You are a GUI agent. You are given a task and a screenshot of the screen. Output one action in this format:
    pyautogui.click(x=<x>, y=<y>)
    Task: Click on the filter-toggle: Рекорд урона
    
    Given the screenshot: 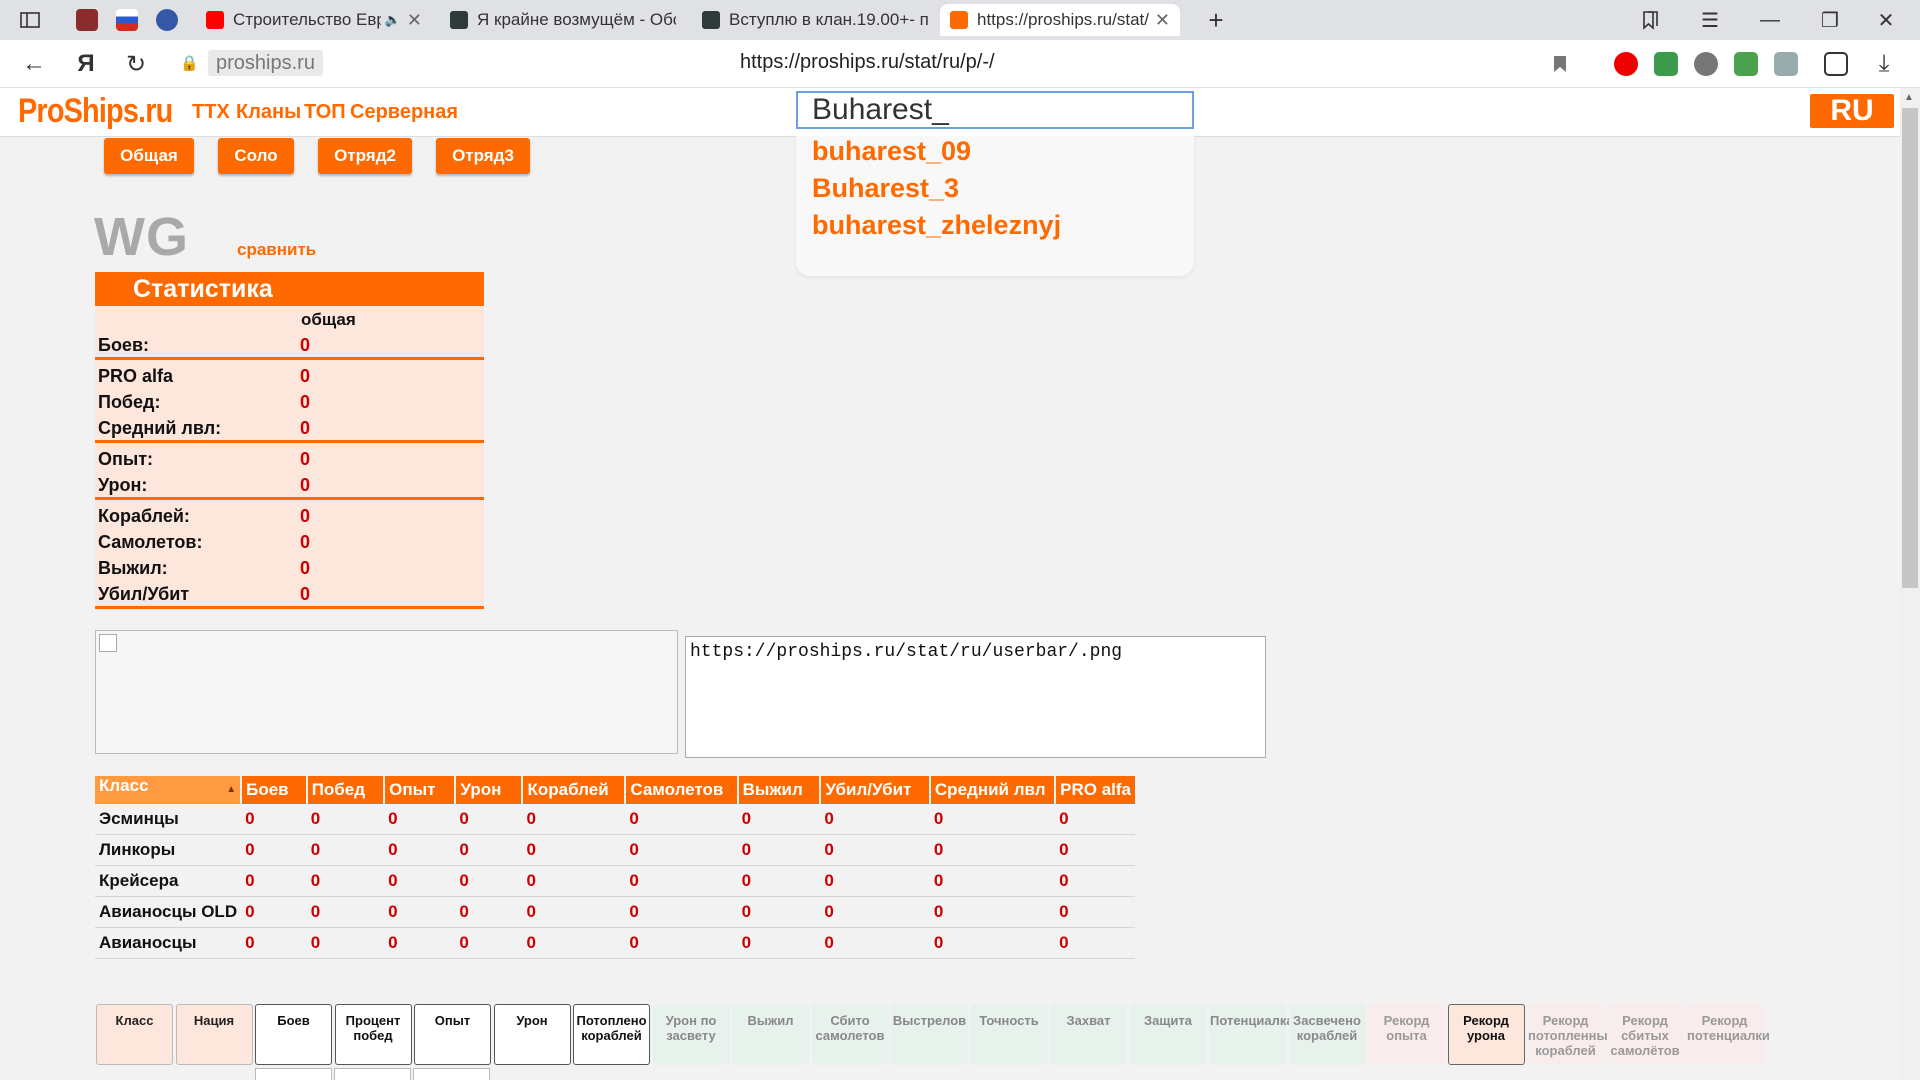 What is the action you would take?
    pyautogui.click(x=1486, y=1034)
    